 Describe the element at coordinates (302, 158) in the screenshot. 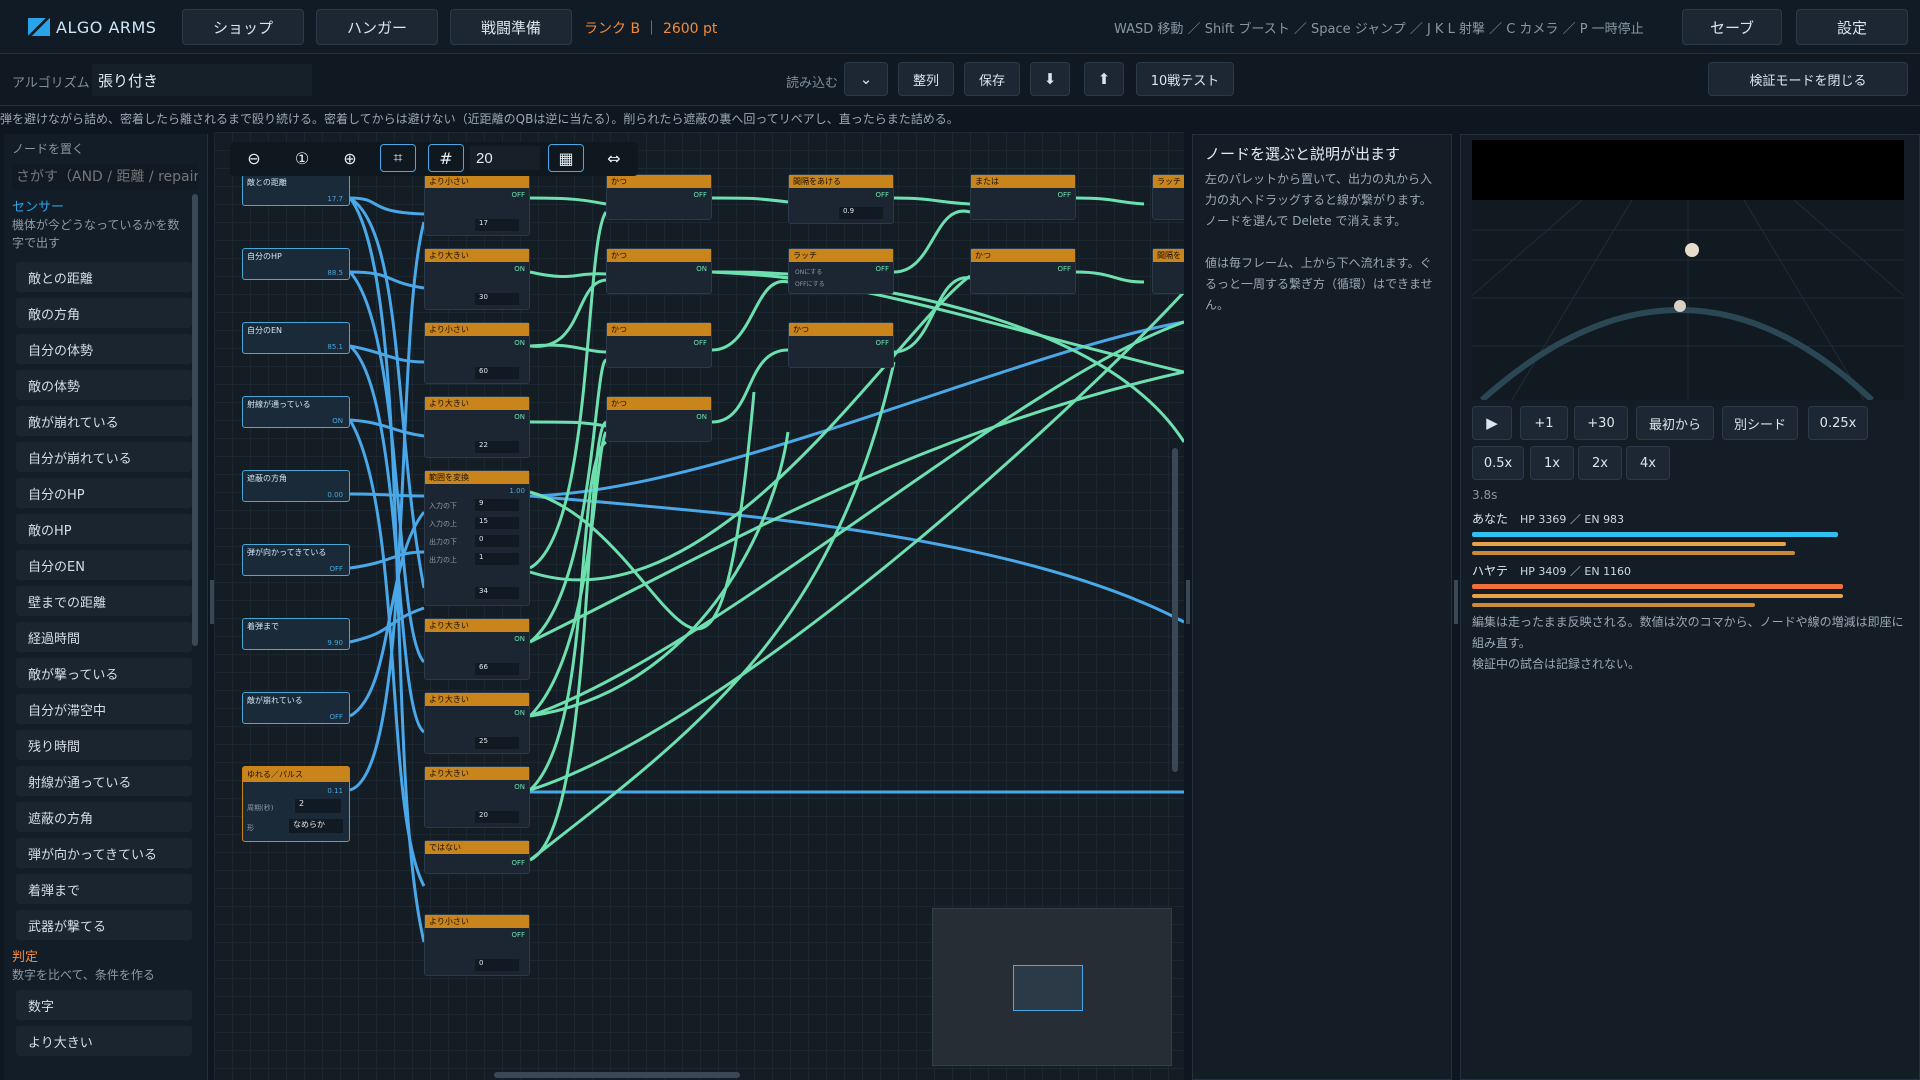

I see `zoom-reset-button: ①` at that location.